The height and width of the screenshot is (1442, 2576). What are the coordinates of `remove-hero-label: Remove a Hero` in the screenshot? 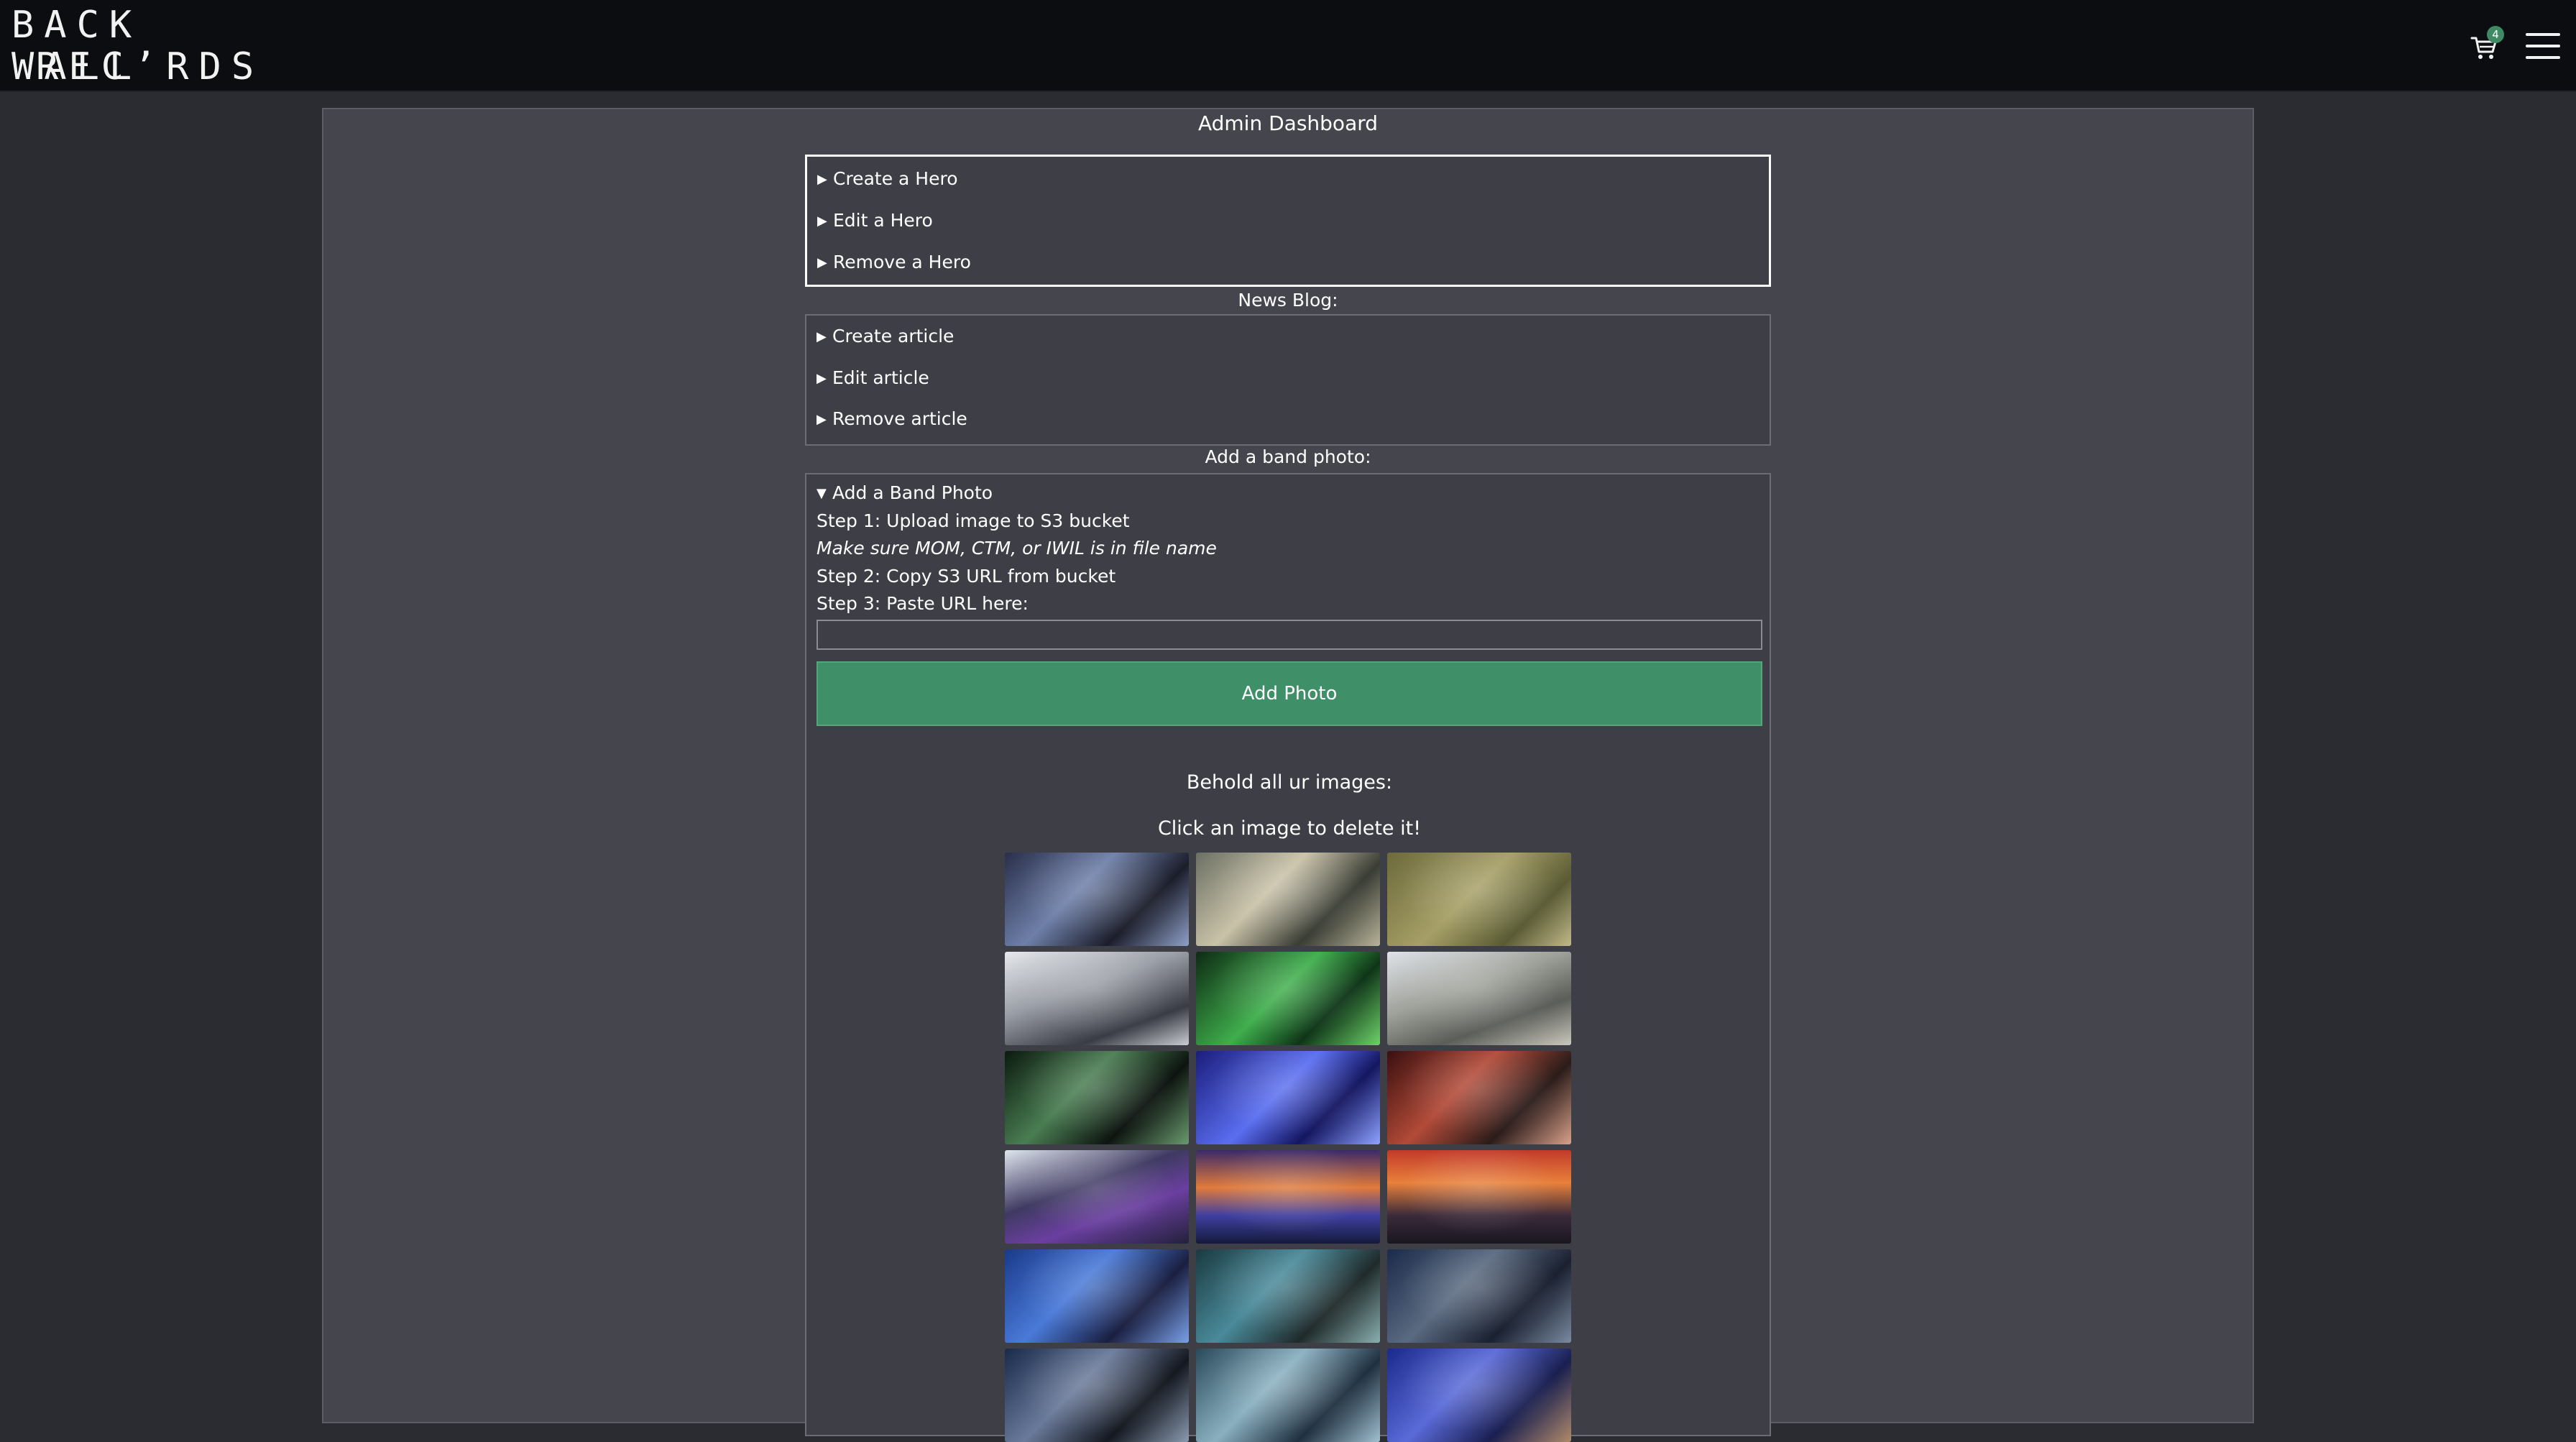 It's located at (902, 262).